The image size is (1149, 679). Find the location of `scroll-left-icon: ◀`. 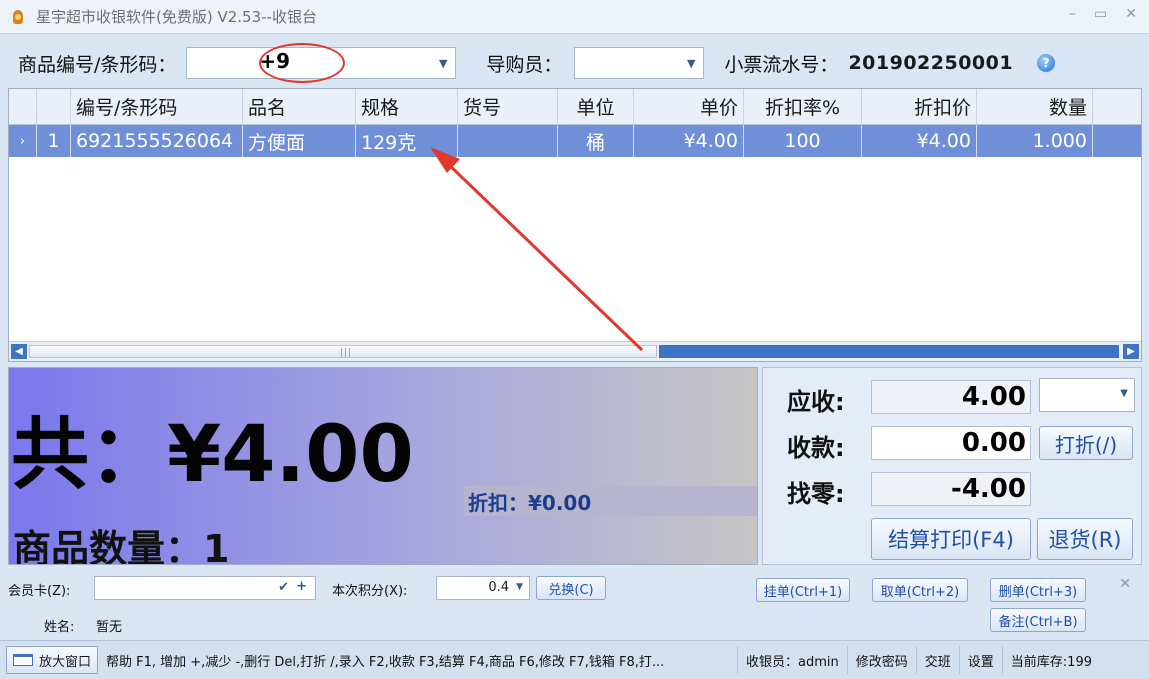

scroll-left-icon: ◀ is located at coordinates (19, 351).